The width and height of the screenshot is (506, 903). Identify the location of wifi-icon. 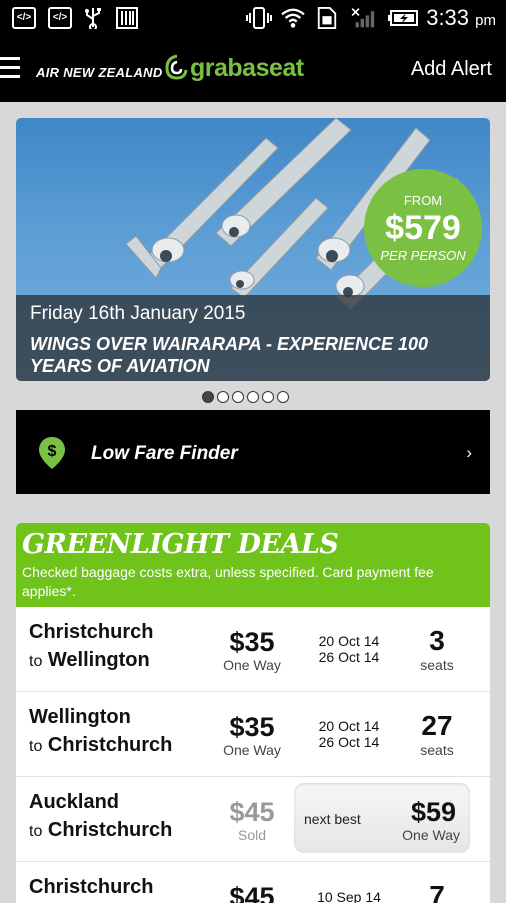
(293, 18).